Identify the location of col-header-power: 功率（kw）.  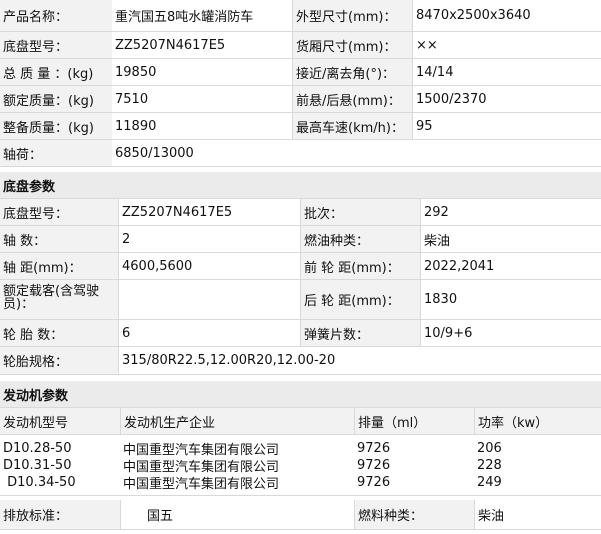
(537, 421).